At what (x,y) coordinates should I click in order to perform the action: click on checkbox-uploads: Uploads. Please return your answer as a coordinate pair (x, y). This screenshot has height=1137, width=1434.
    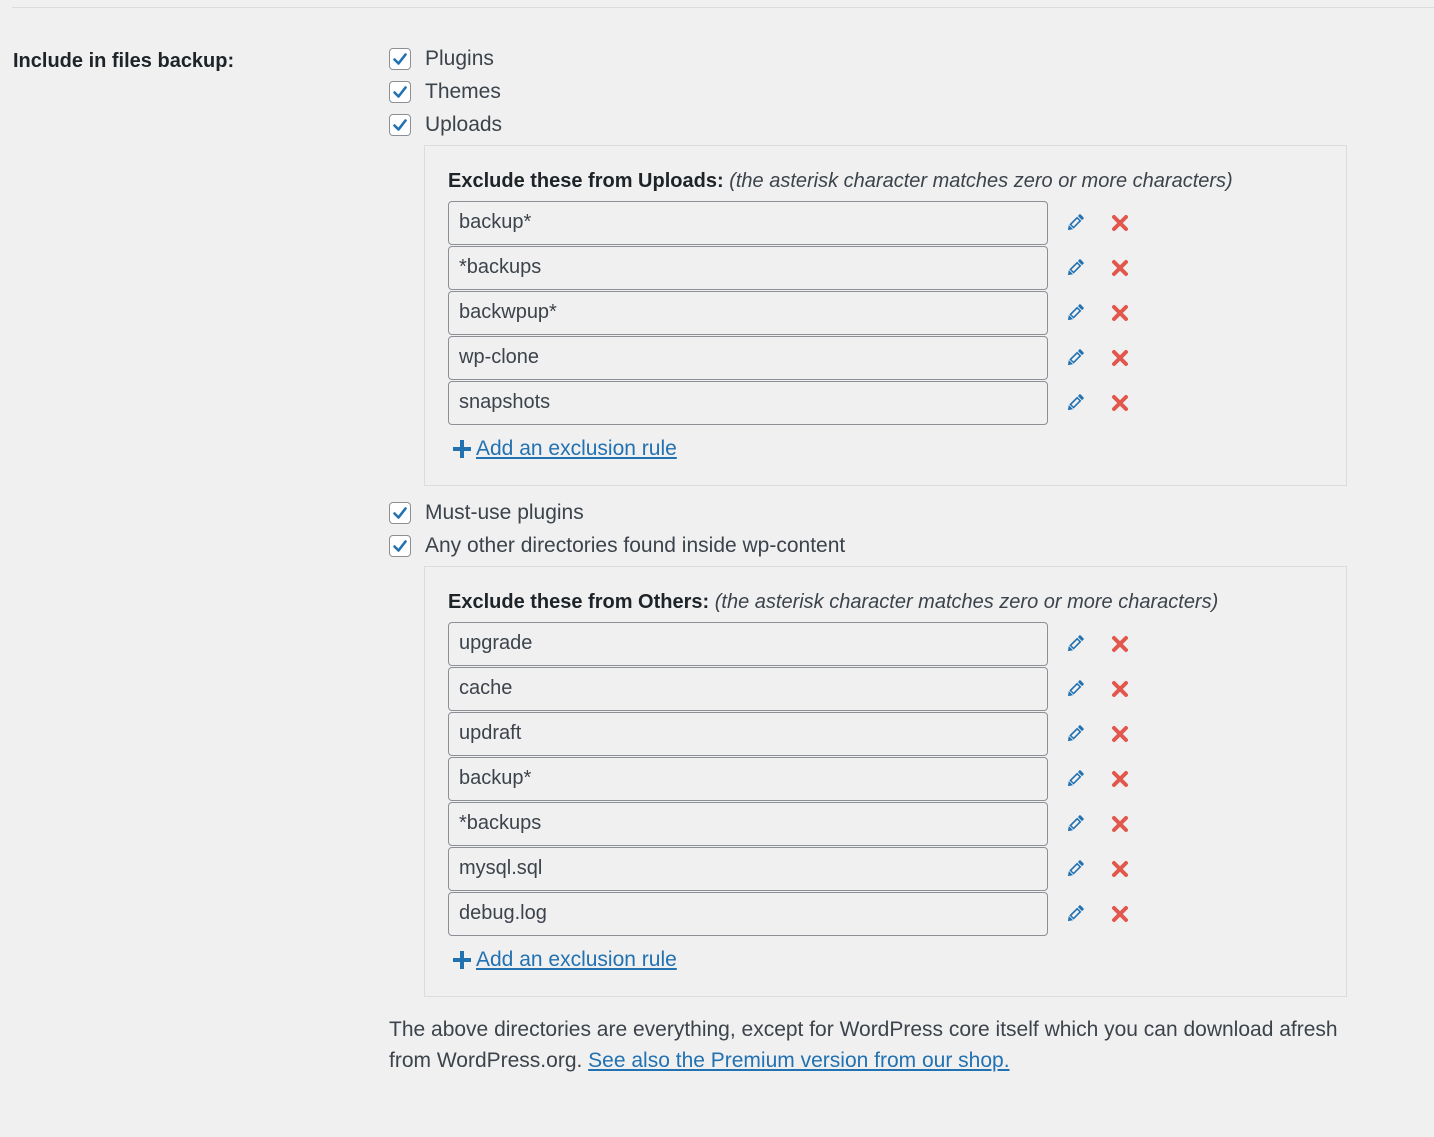
    Looking at the image, I should click on (869, 124).